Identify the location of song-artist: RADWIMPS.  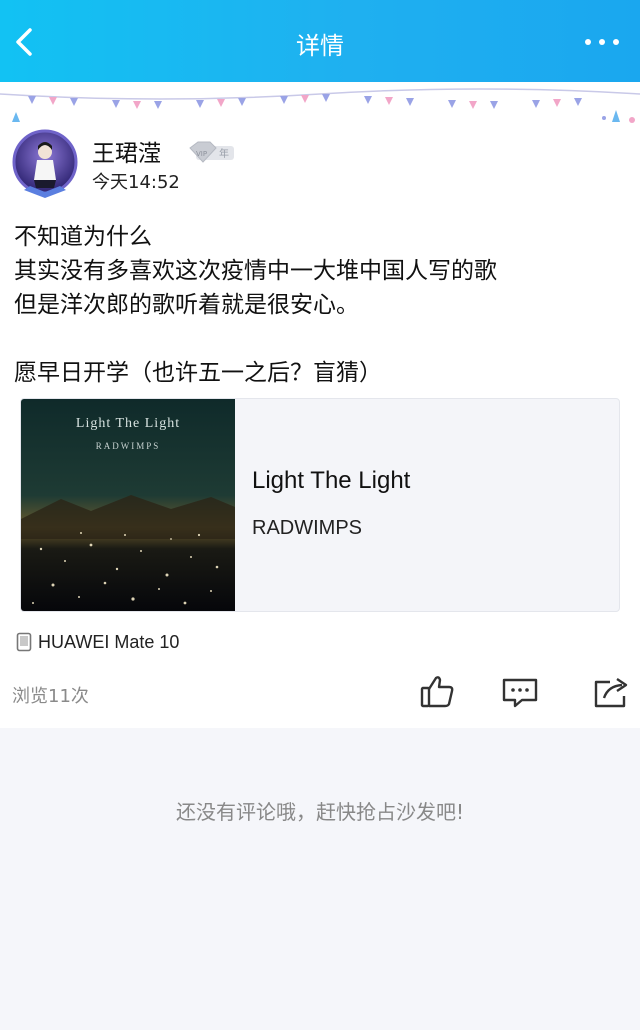
(307, 528).